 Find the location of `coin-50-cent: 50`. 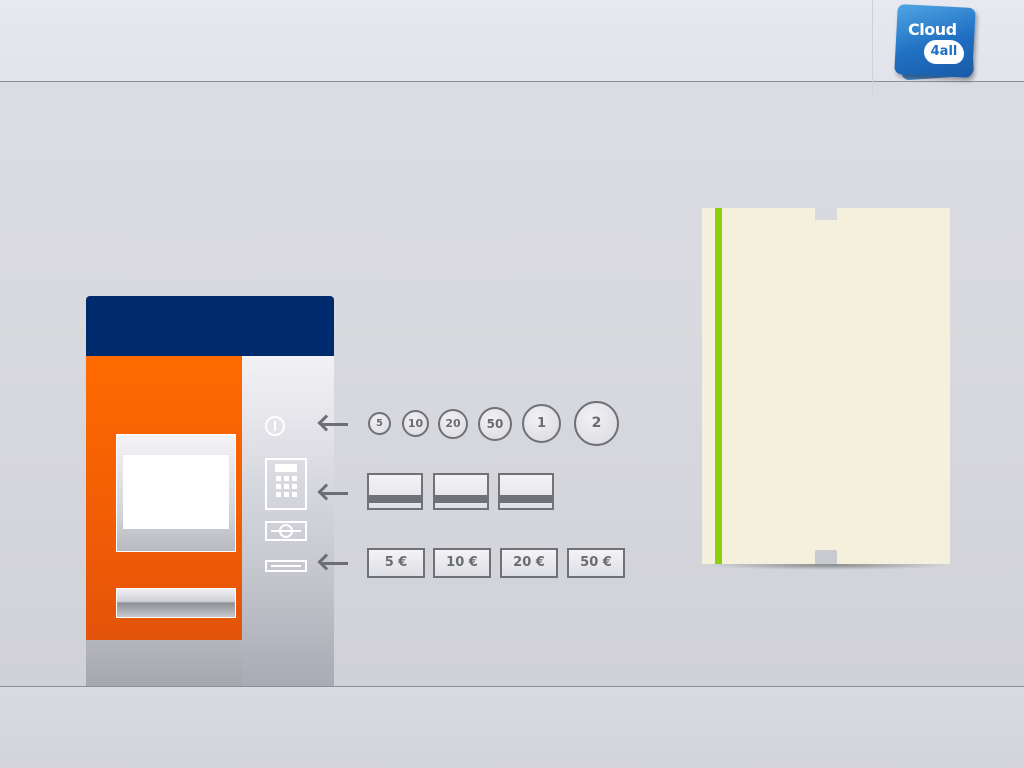

coin-50-cent: 50 is located at coordinates (495, 424).